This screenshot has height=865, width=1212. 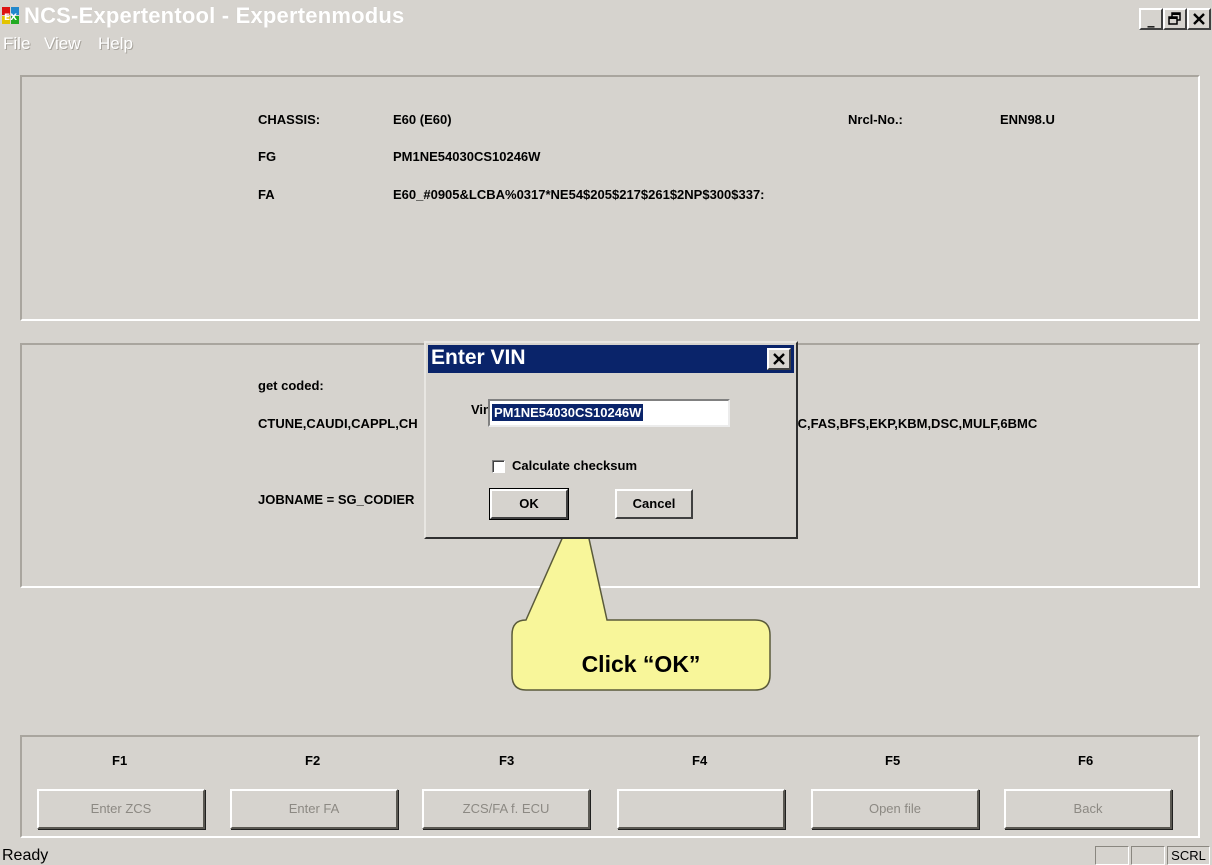 What do you see at coordinates (115, 44) in the screenshot?
I see `menu-help: Help` at bounding box center [115, 44].